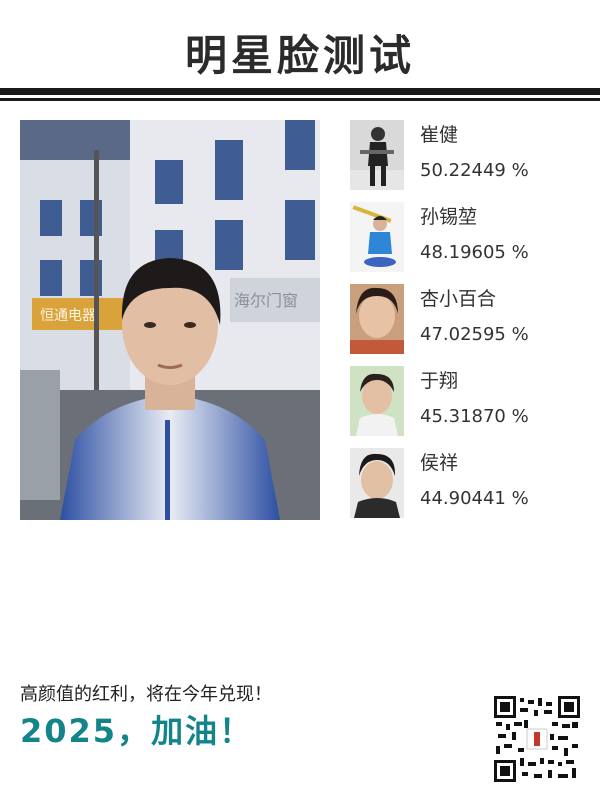  I want to click on celebrity-name: 于翔, so click(439, 381).